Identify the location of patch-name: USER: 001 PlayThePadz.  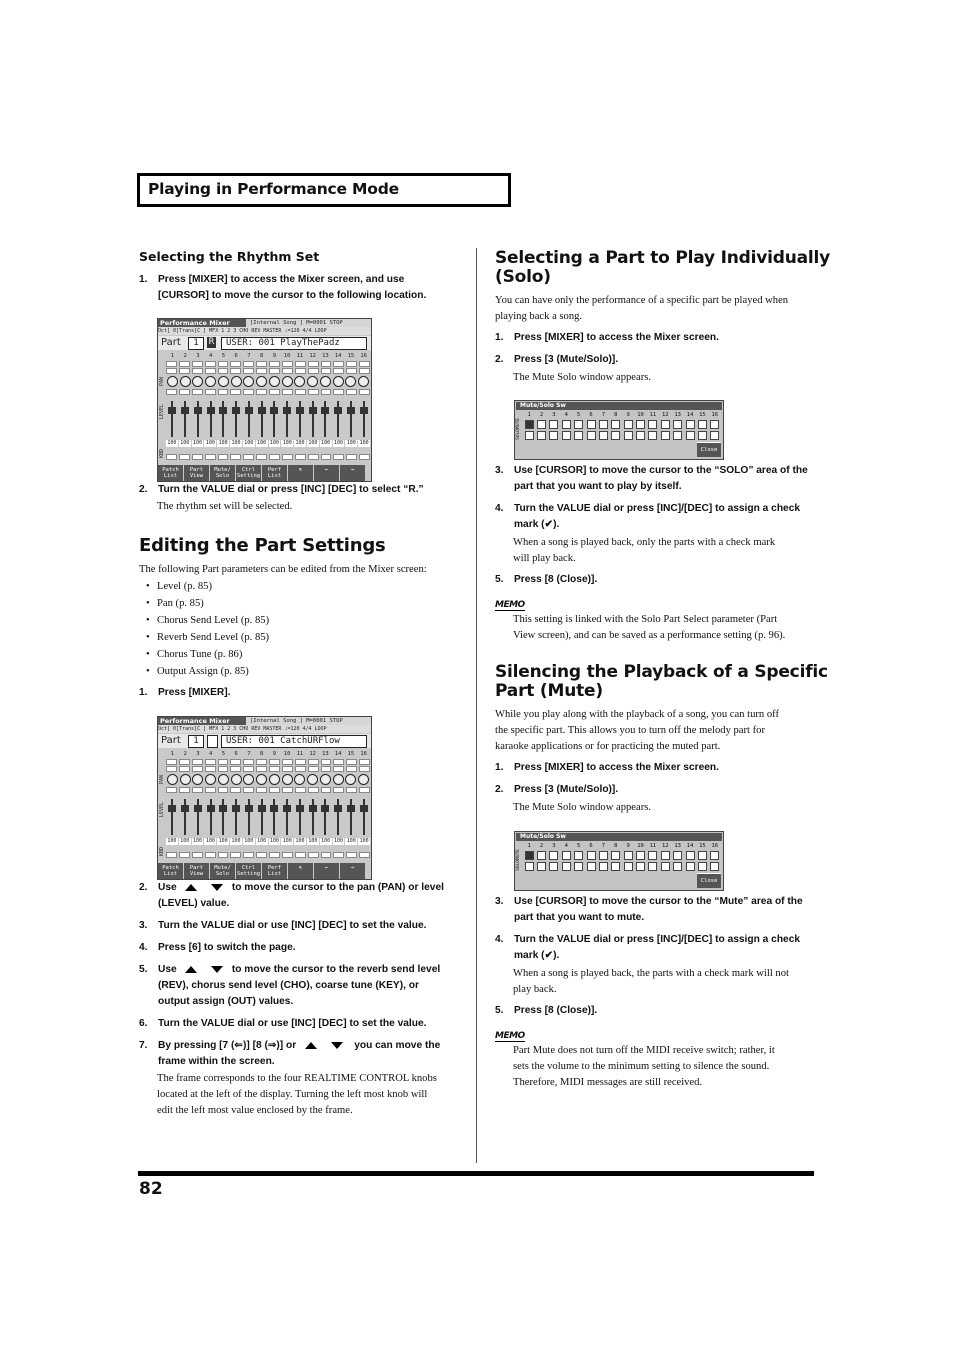
(294, 343).